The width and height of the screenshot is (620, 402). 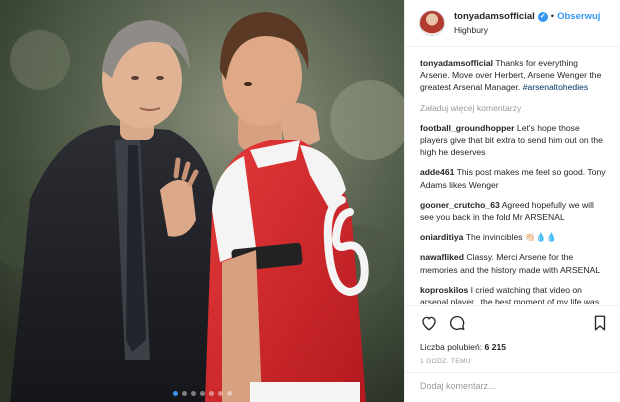 I want to click on likes-label: Liczba polubień:, so click(x=451, y=347).